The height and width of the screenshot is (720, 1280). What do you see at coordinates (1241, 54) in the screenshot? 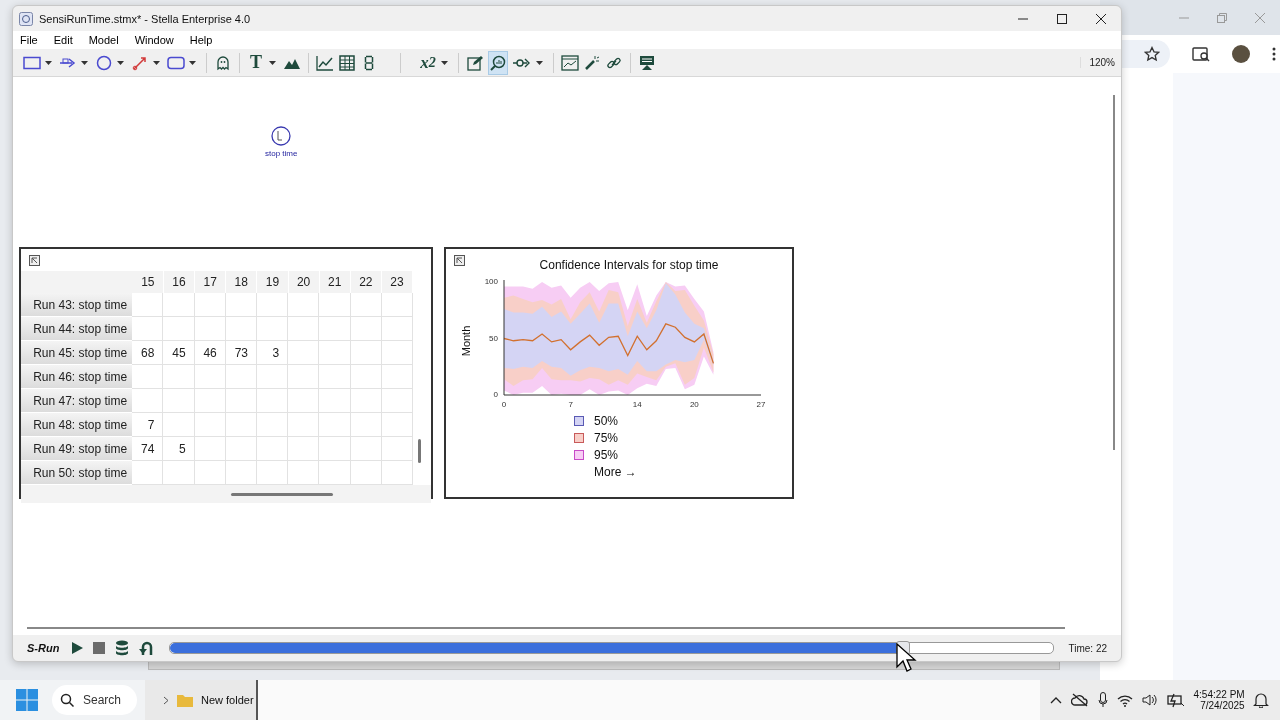
I see `avatar` at bounding box center [1241, 54].